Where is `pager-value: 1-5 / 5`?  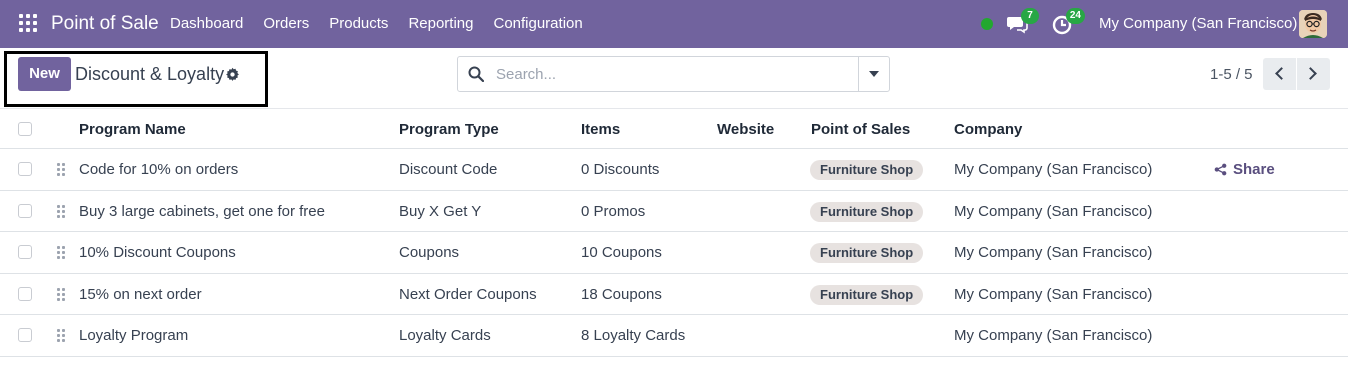 pager-value: 1-5 / 5 is located at coordinates (1231, 74).